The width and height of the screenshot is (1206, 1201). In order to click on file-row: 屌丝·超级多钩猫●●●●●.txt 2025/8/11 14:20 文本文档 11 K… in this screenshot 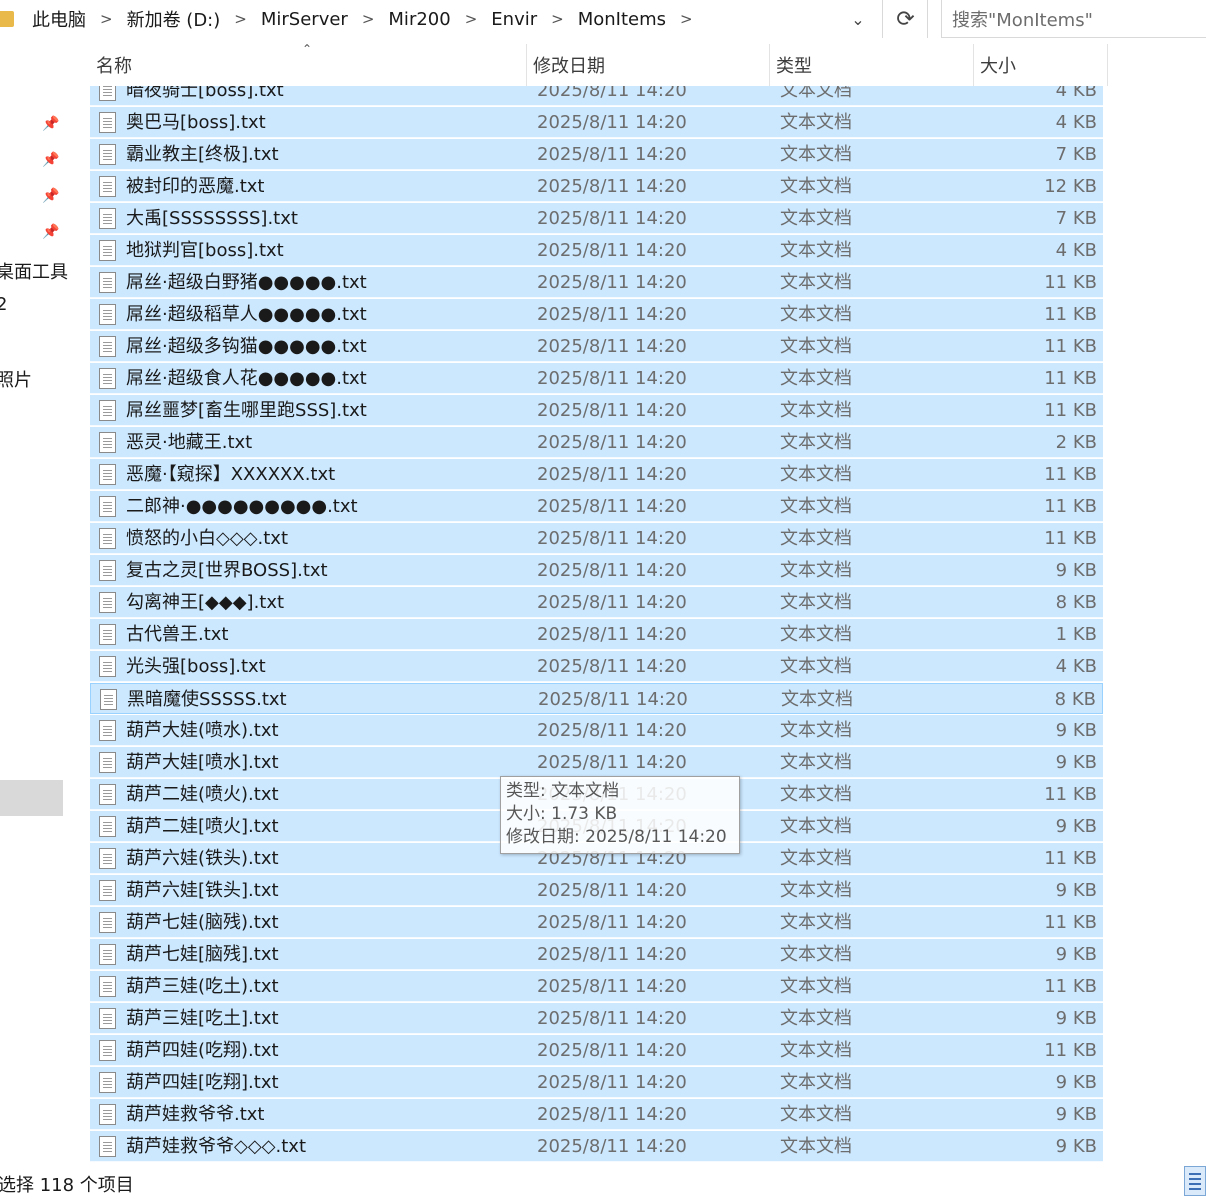, I will do `click(596, 346)`.